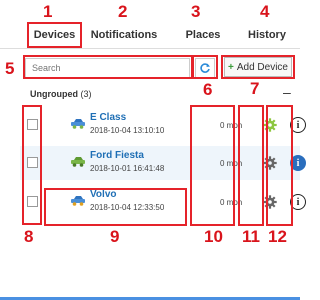 Image resolution: width=320 pixels, height=300 pixels. I want to click on annotation-number-8: 8, so click(29, 236).